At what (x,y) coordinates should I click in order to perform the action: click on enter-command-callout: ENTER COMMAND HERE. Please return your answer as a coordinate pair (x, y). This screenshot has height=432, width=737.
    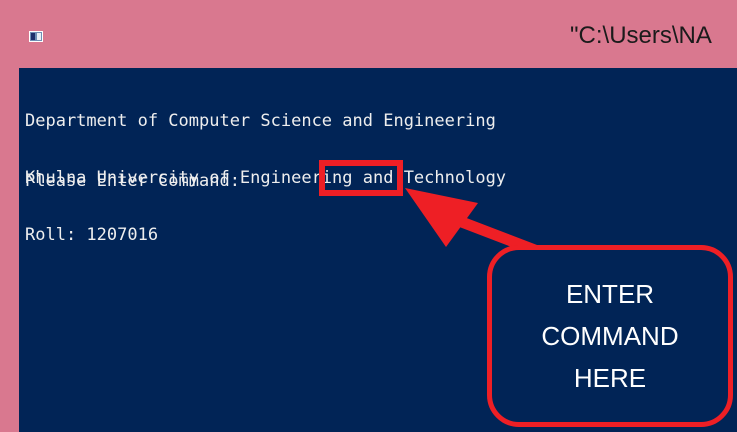
    Looking at the image, I should click on (610, 336).